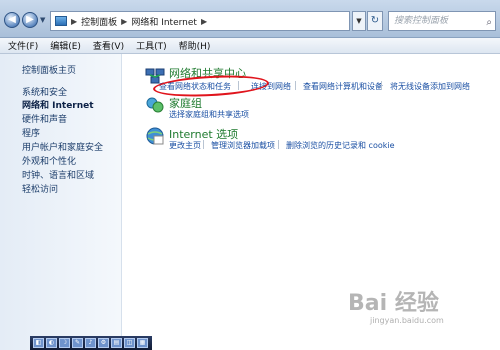 The height and width of the screenshot is (350, 500). What do you see at coordinates (116, 343) in the screenshot?
I see `tray-icon: ▤` at bounding box center [116, 343].